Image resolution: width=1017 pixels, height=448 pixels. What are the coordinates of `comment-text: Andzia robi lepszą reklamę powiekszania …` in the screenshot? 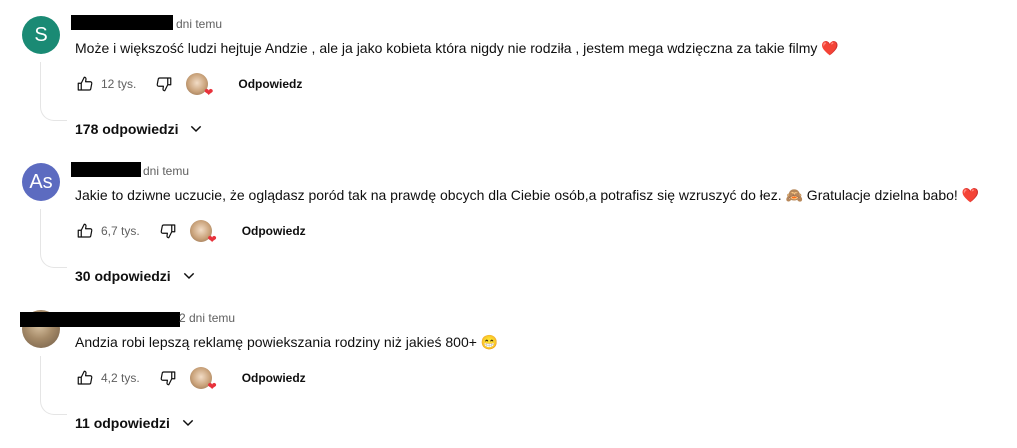 It's located at (286, 342).